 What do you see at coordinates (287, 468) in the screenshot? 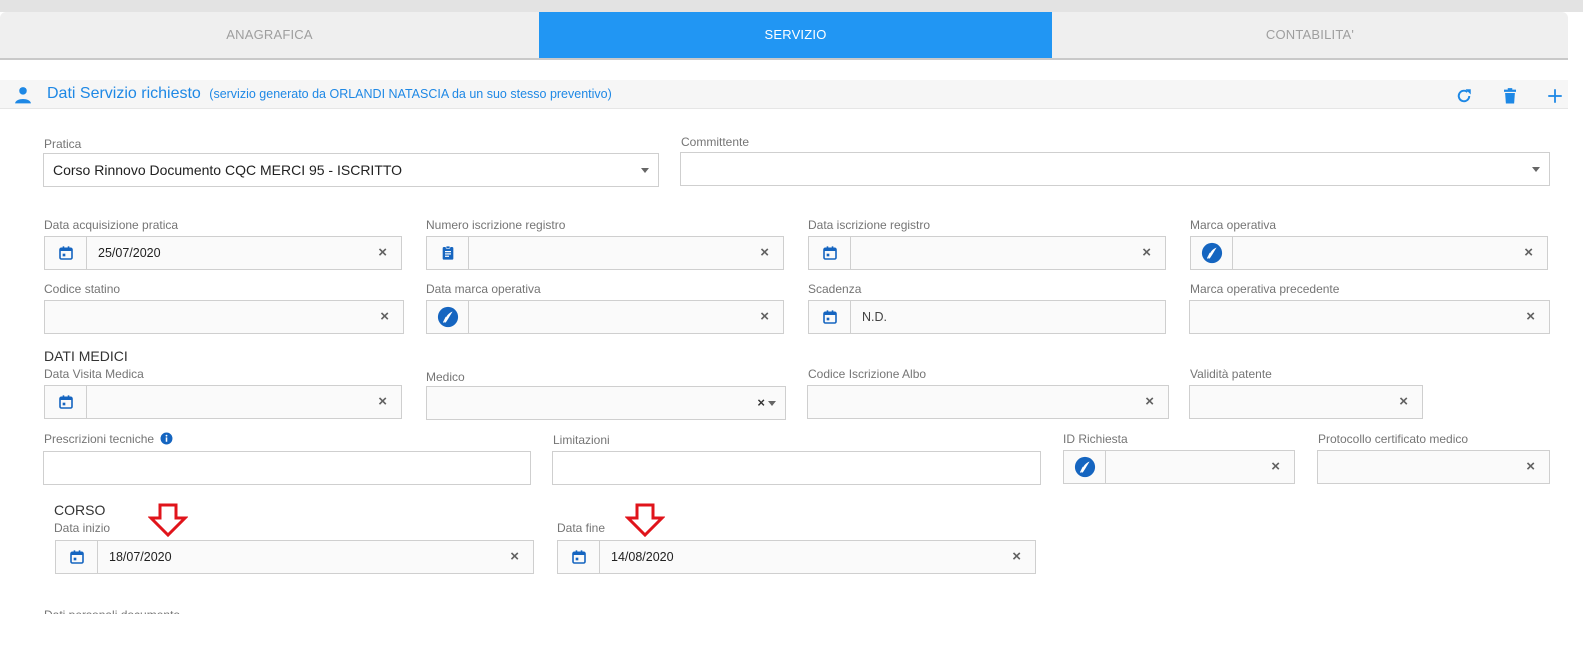
I see `prescrizioni-field` at bounding box center [287, 468].